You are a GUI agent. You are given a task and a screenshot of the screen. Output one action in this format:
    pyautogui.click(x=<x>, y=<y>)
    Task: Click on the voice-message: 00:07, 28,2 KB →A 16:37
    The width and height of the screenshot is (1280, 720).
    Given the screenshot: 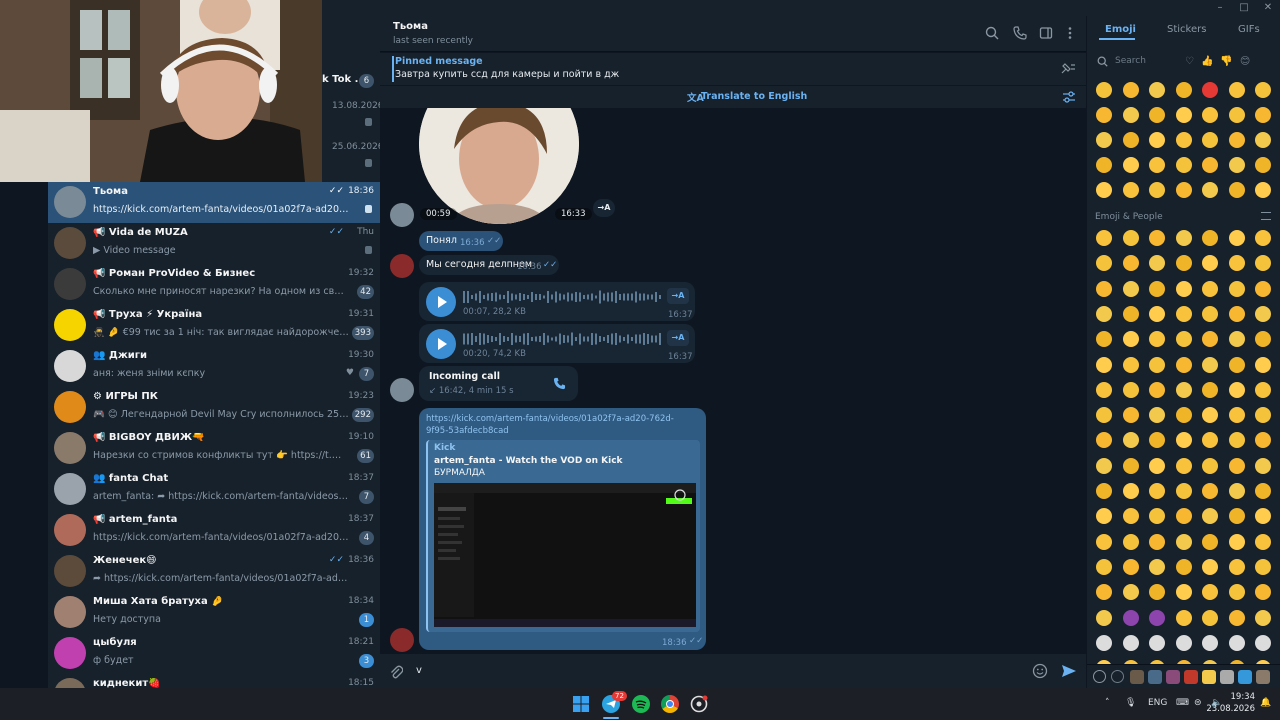 What is the action you would take?
    pyautogui.click(x=557, y=301)
    